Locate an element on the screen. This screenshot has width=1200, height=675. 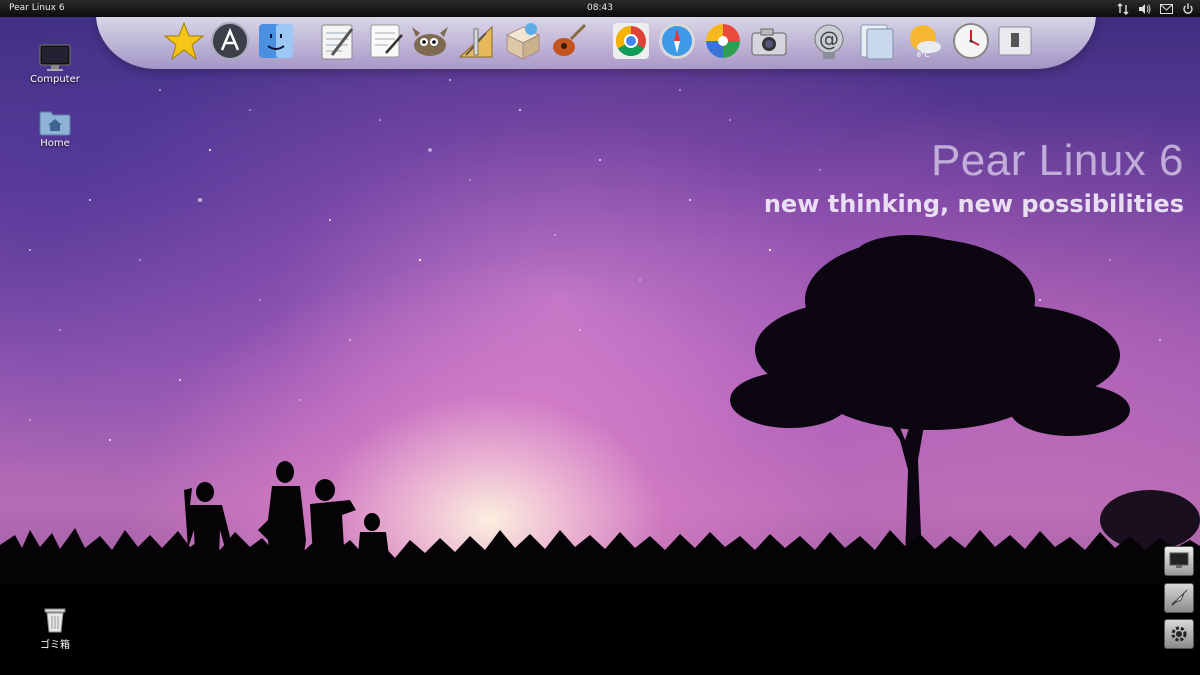
geometry-tools-icon is located at coordinates (476, 41).